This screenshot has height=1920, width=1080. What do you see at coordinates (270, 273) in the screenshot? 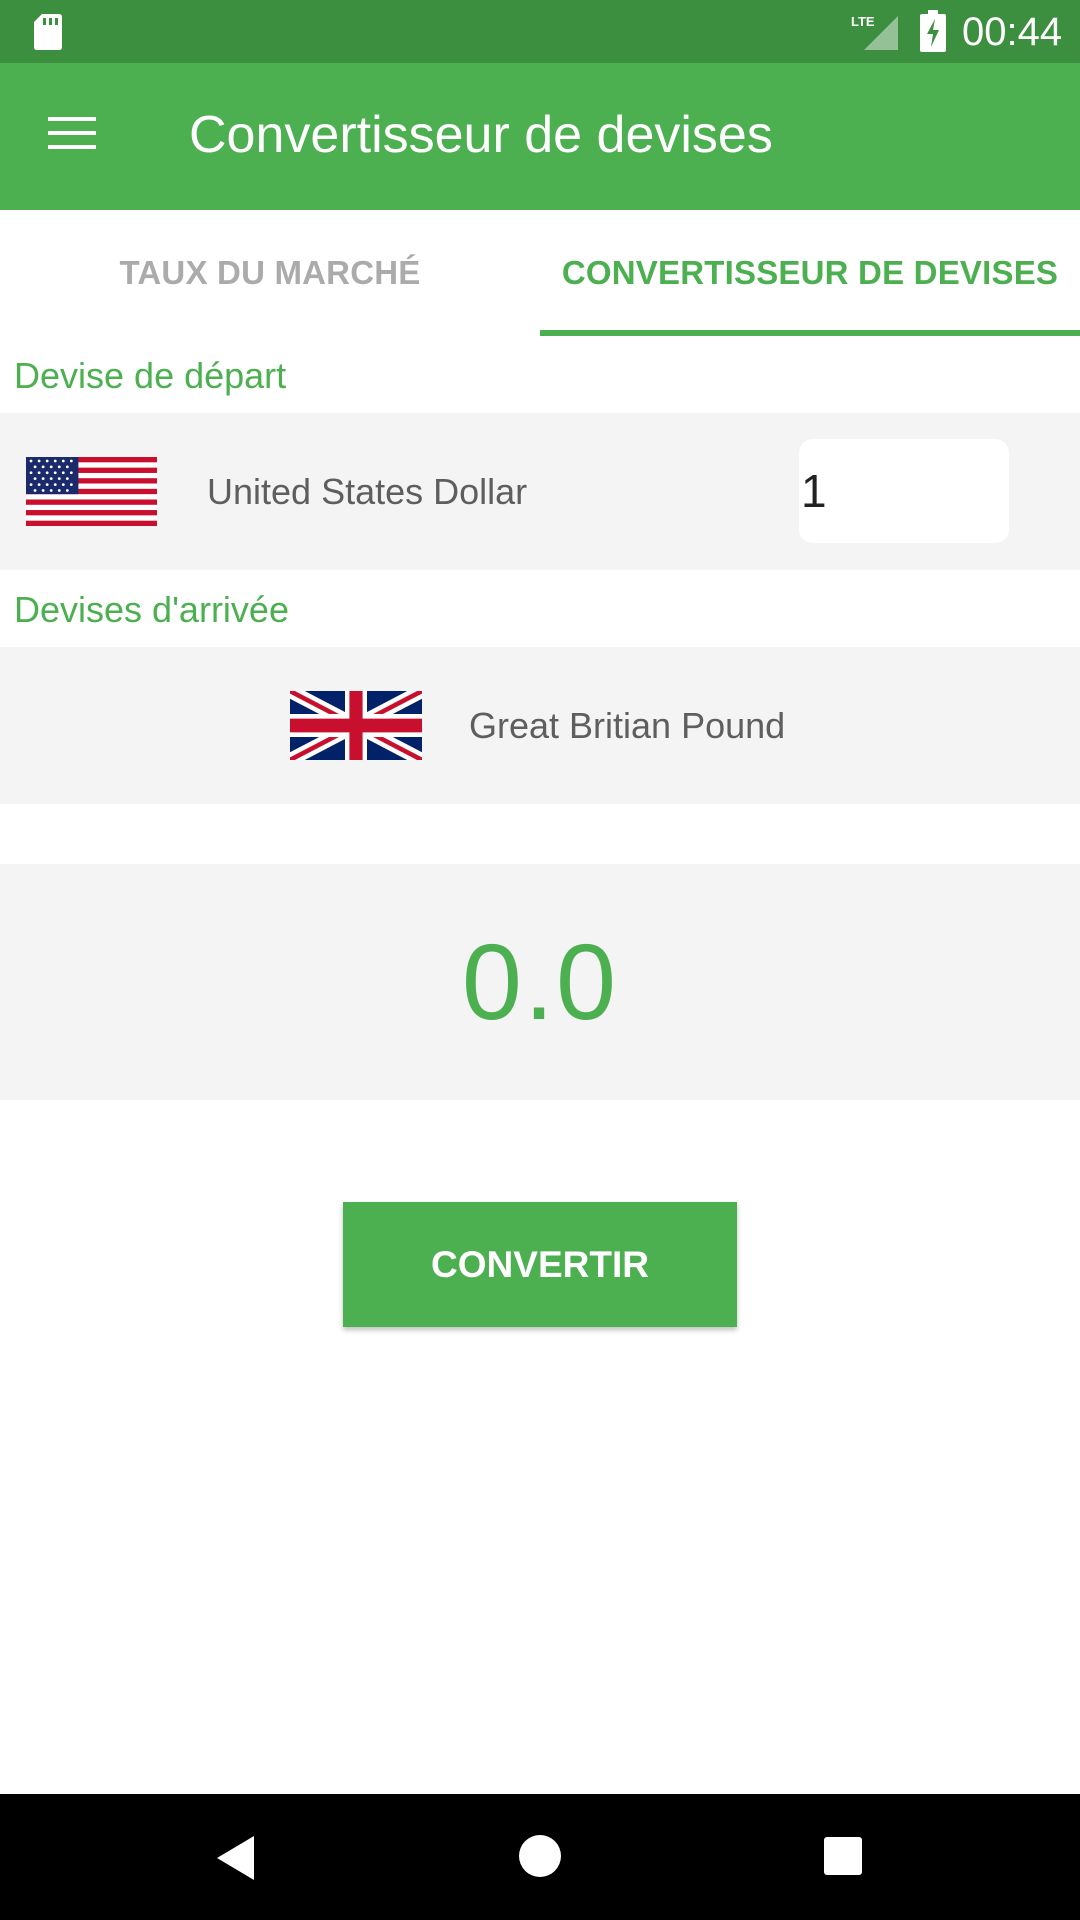
I see `tab-market-rates: TAUX DU MARCHÉ` at bounding box center [270, 273].